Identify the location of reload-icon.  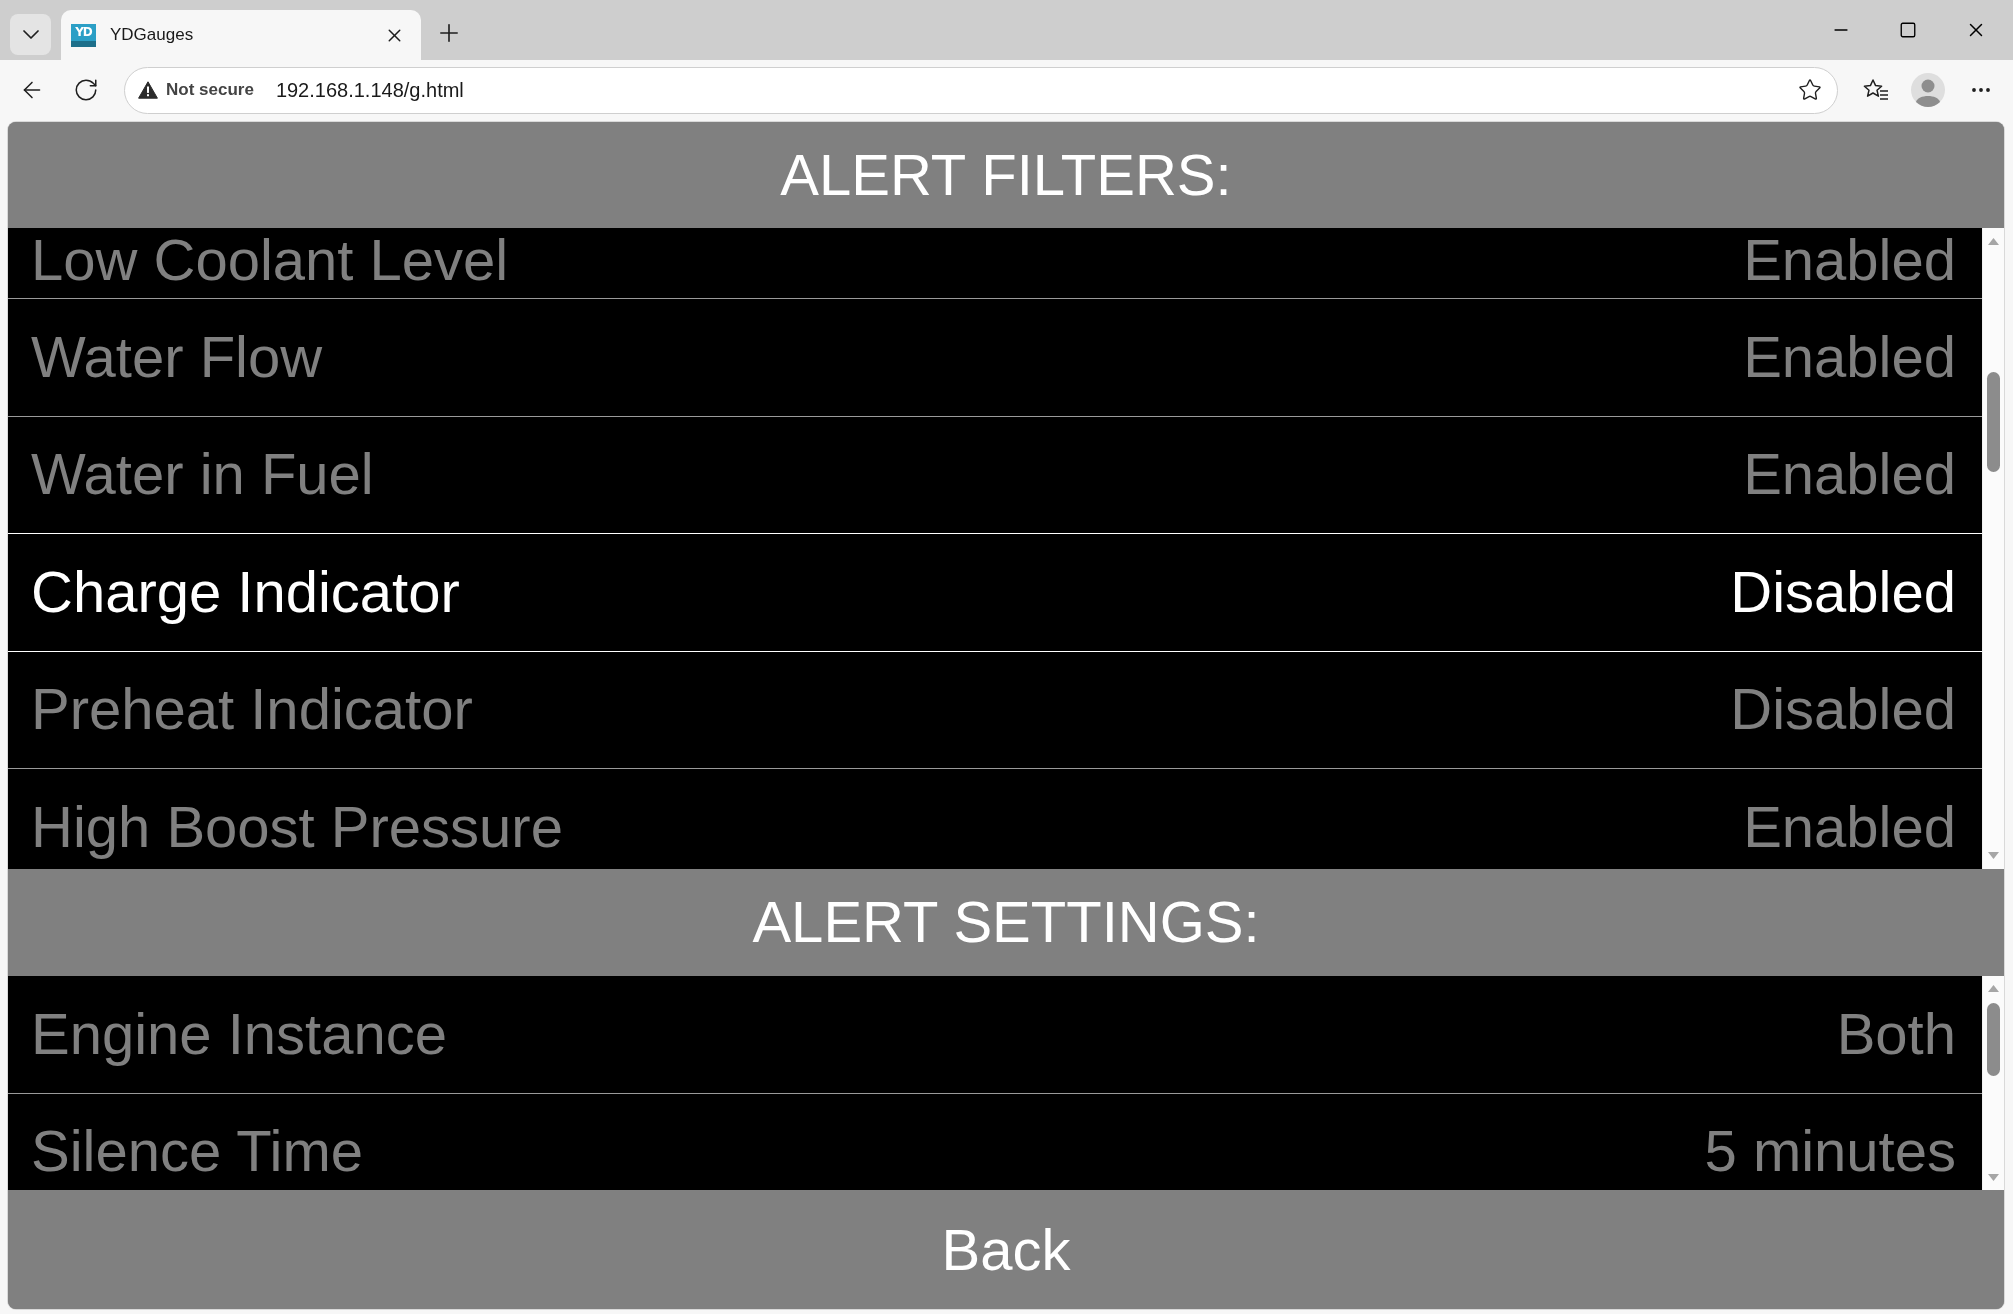
(86, 90).